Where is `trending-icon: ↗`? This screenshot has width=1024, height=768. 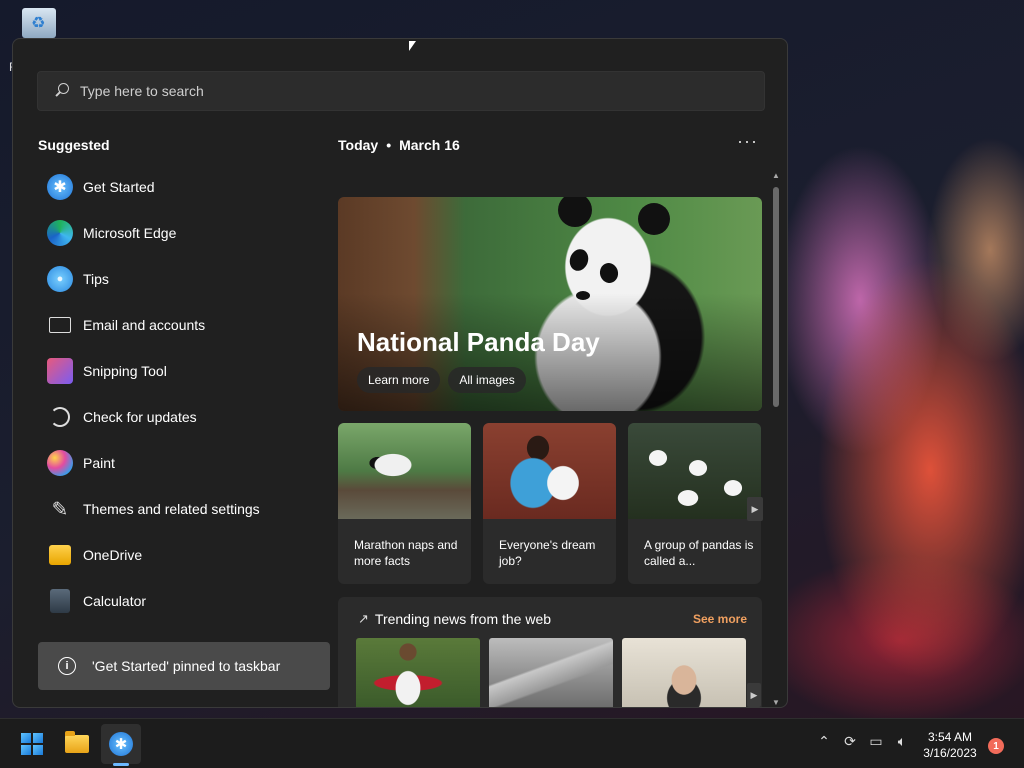 trending-icon: ↗ is located at coordinates (363, 618).